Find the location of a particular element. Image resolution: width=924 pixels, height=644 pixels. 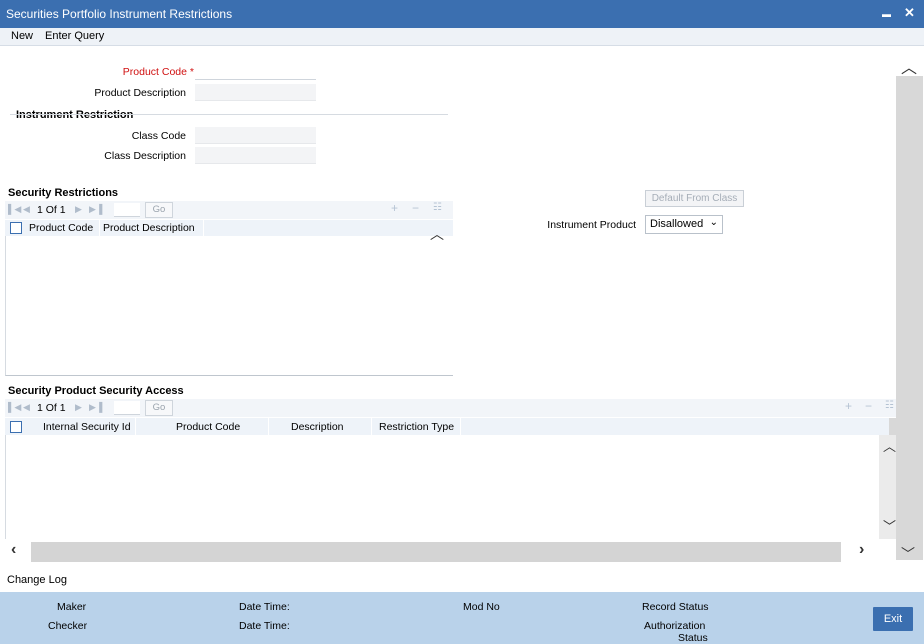

product-code-label: Product Code * is located at coordinates (158, 72).